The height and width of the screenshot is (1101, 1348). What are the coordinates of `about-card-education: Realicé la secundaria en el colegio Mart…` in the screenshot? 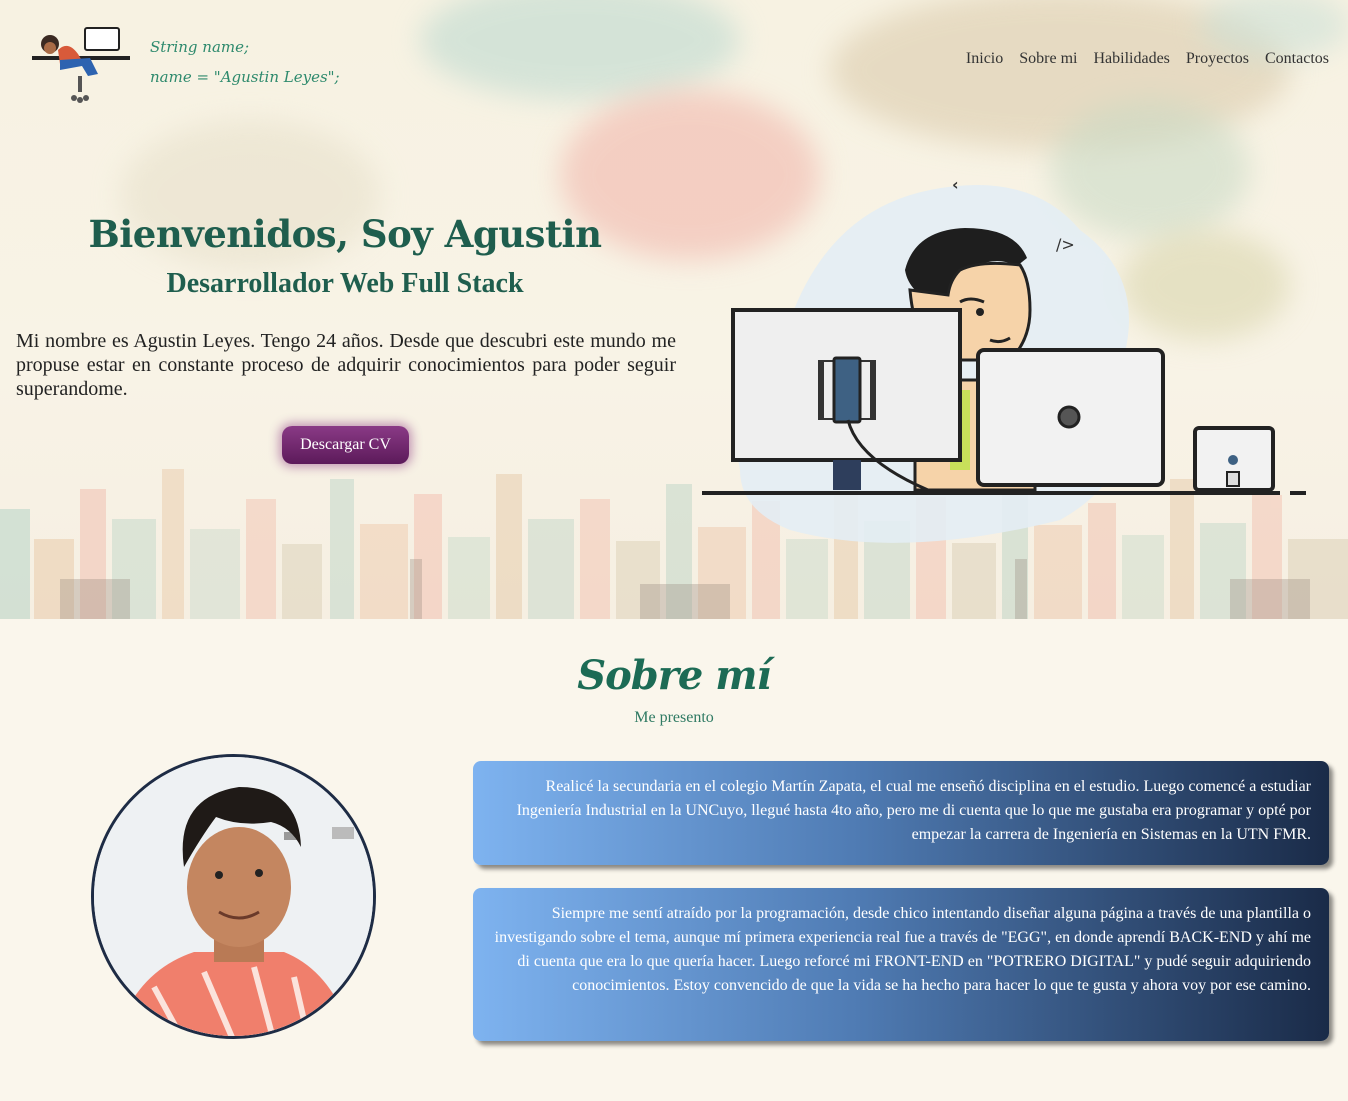 It's located at (901, 813).